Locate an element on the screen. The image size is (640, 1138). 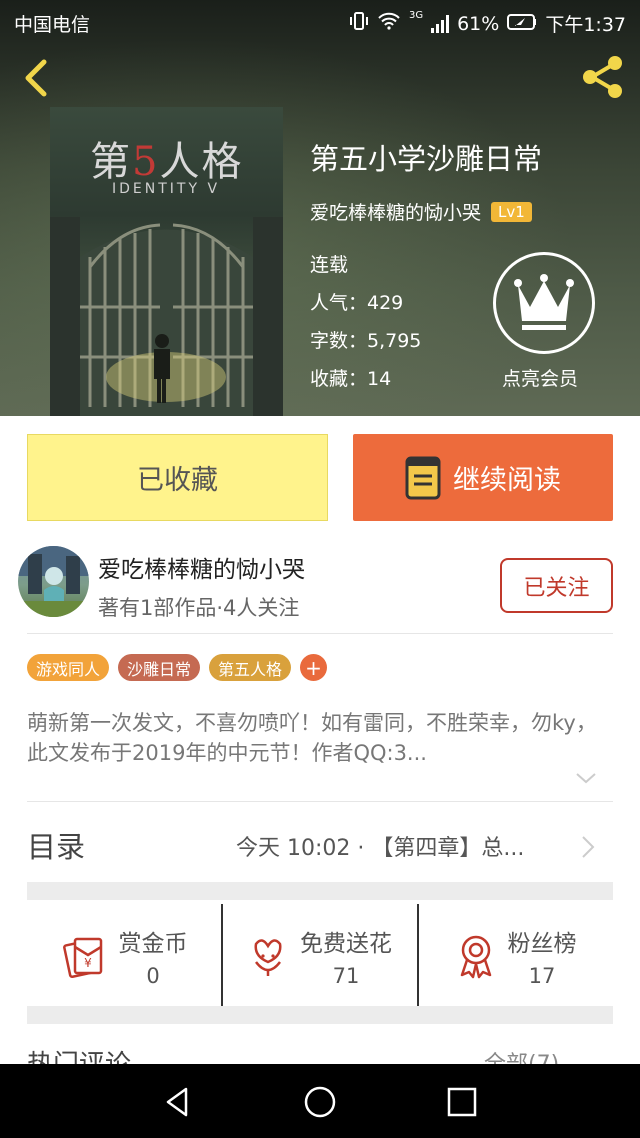
wifi-icon is located at coordinates (389, 23).